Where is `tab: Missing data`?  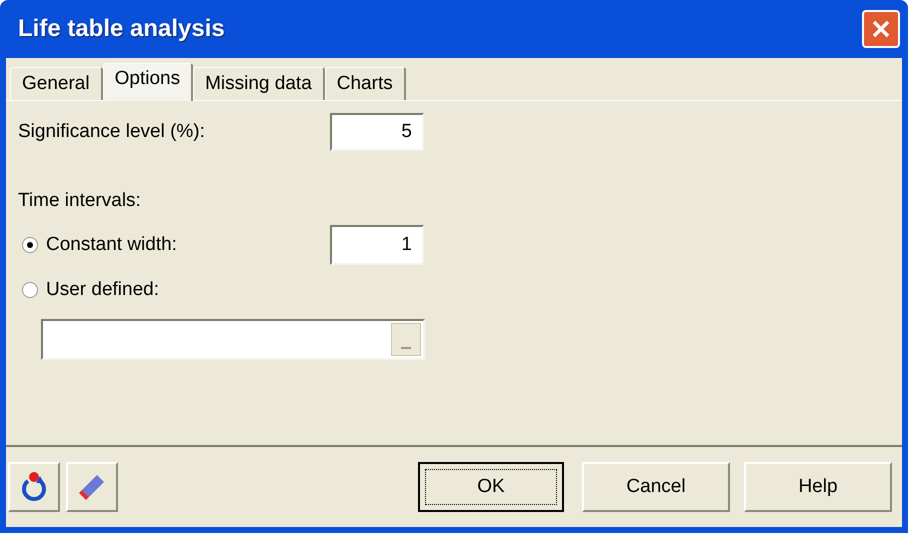
tab: Missing data is located at coordinates (259, 83).